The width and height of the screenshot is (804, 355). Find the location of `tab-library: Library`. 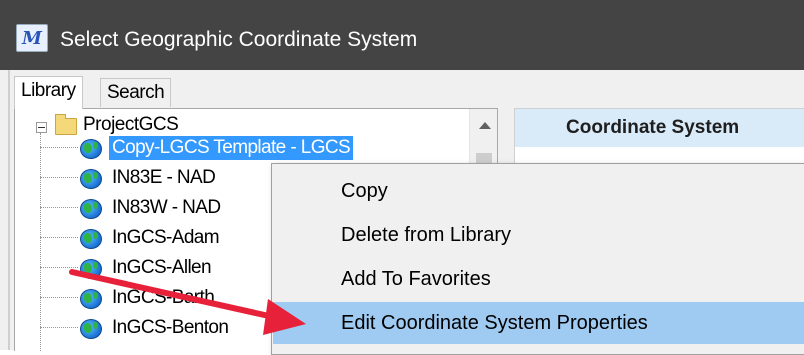

tab-library: Library is located at coordinates (48, 92).